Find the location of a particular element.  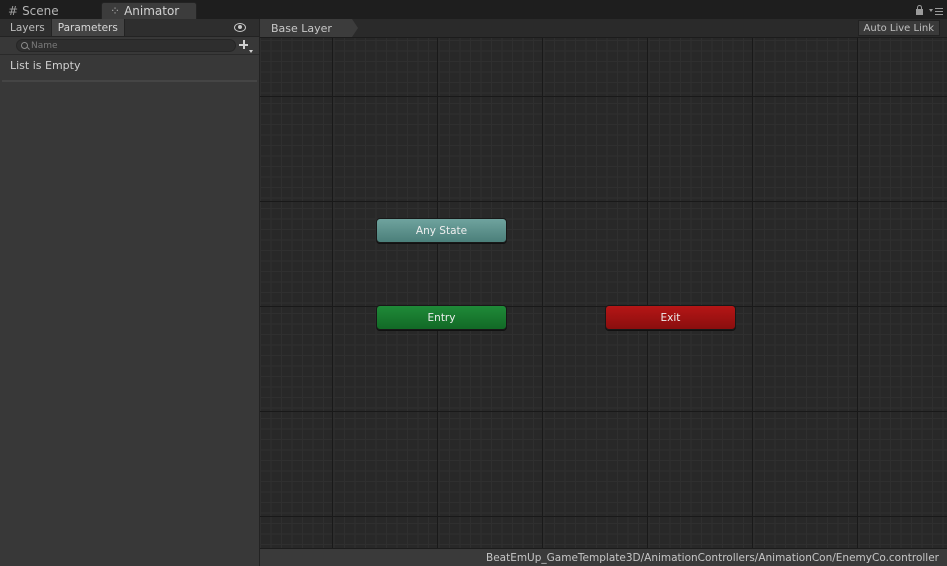

search-row is located at coordinates (129, 46).